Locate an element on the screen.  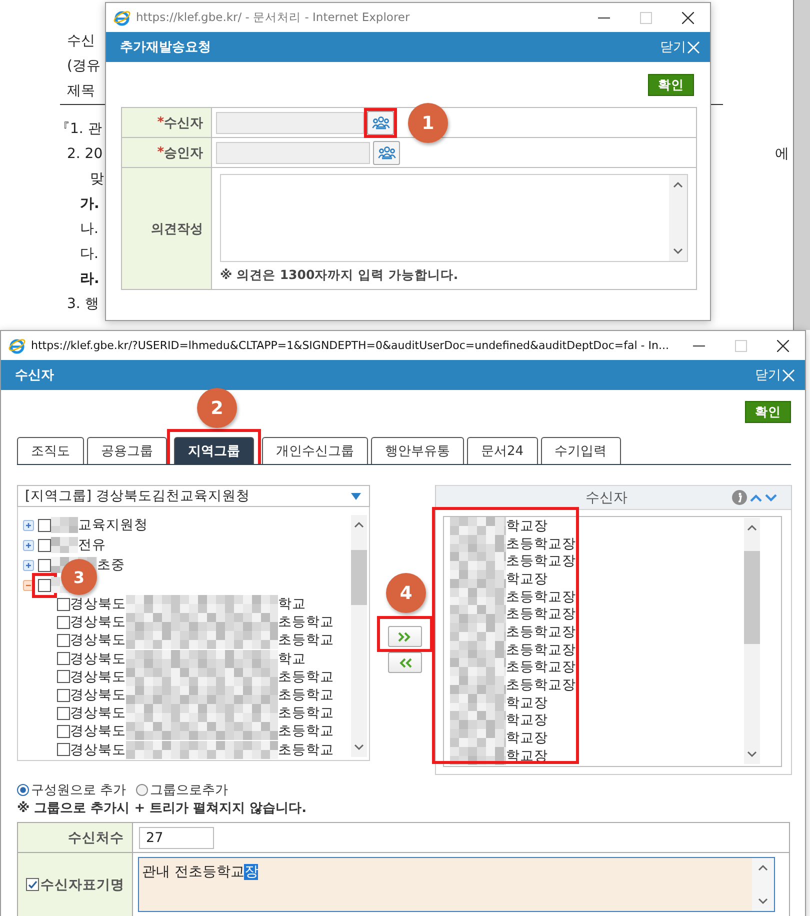
tree-item-label: 초중 is located at coordinates (111, 565).